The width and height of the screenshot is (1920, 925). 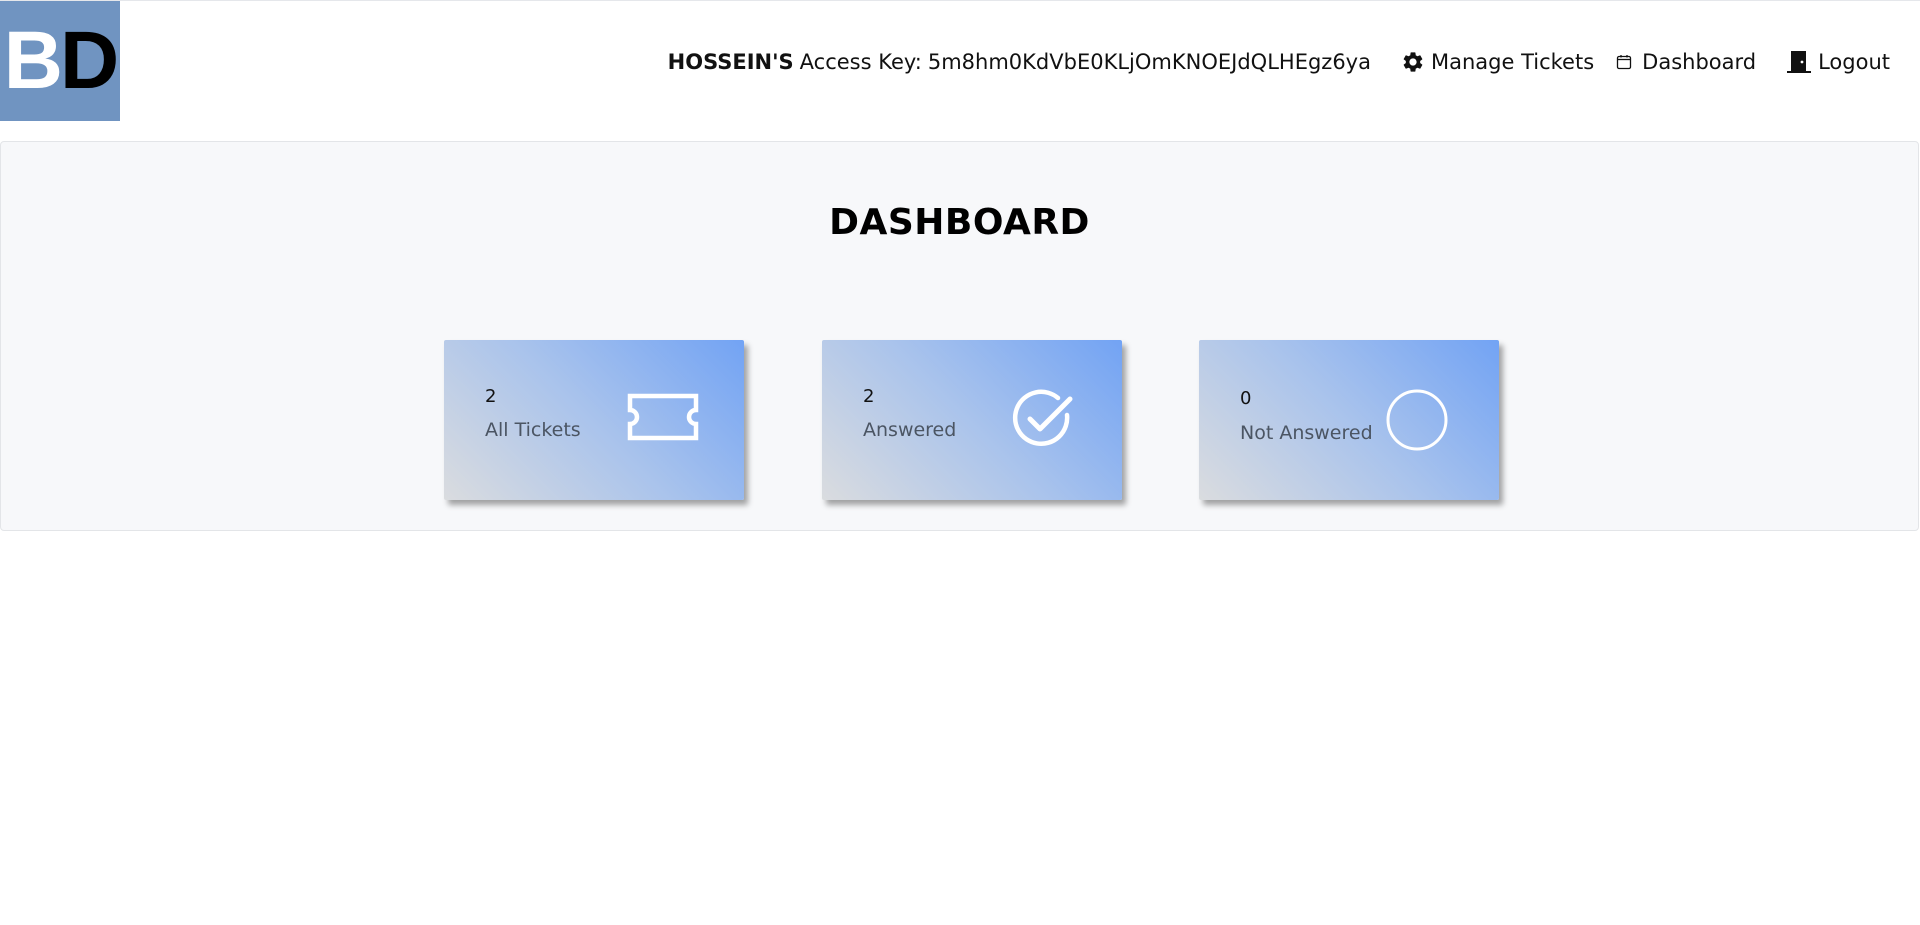 I want to click on gear-icon, so click(x=1413, y=62).